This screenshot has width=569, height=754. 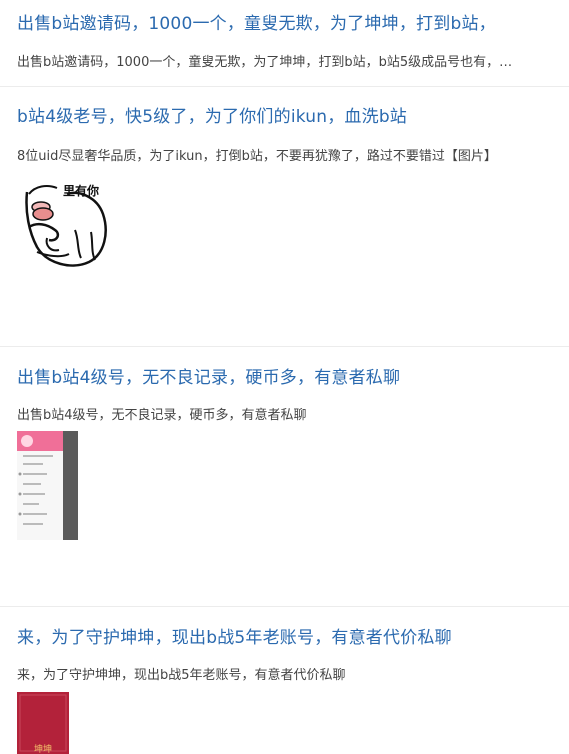 What do you see at coordinates (43, 748) in the screenshot?
I see `svg-text: 坤坤` at bounding box center [43, 748].